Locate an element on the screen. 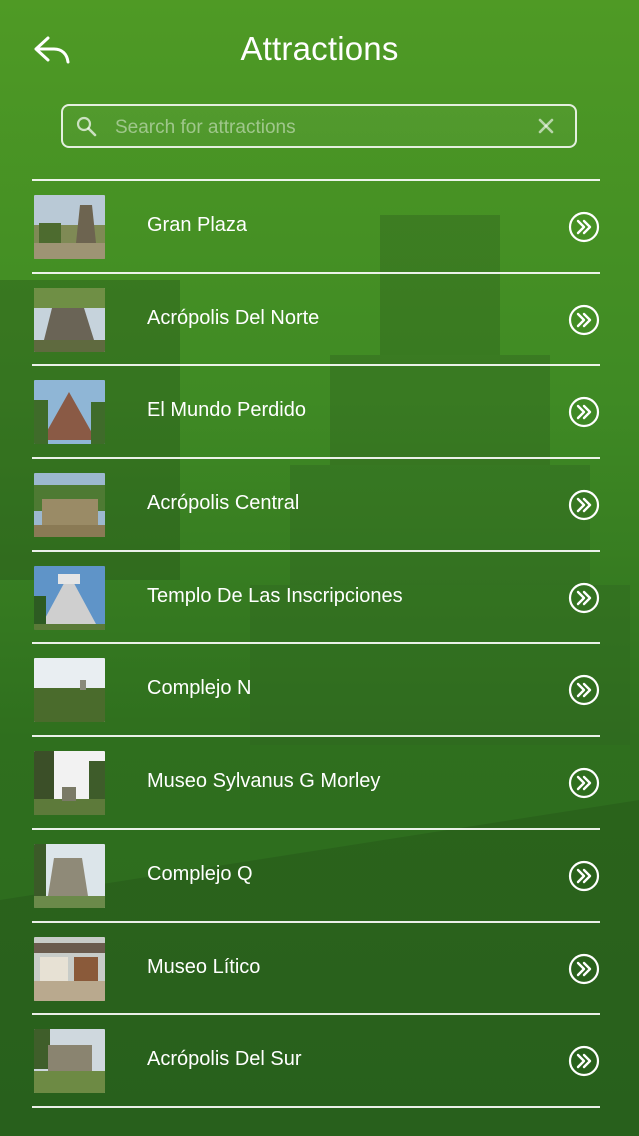  attraction-label: Gran Plaza is located at coordinates (197, 225).